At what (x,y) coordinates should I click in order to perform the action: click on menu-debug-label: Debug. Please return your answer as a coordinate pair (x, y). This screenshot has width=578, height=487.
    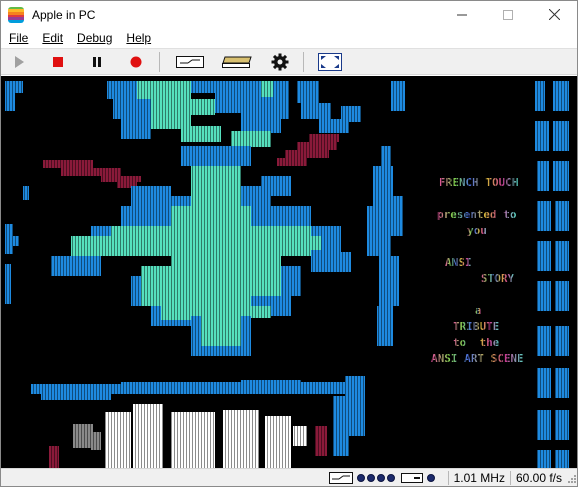
    Looking at the image, I should click on (95, 38).